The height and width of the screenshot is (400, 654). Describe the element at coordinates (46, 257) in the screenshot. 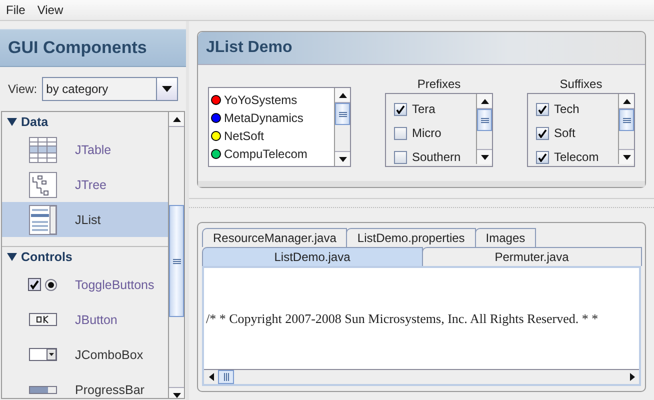

I see `category-label: Controls` at that location.